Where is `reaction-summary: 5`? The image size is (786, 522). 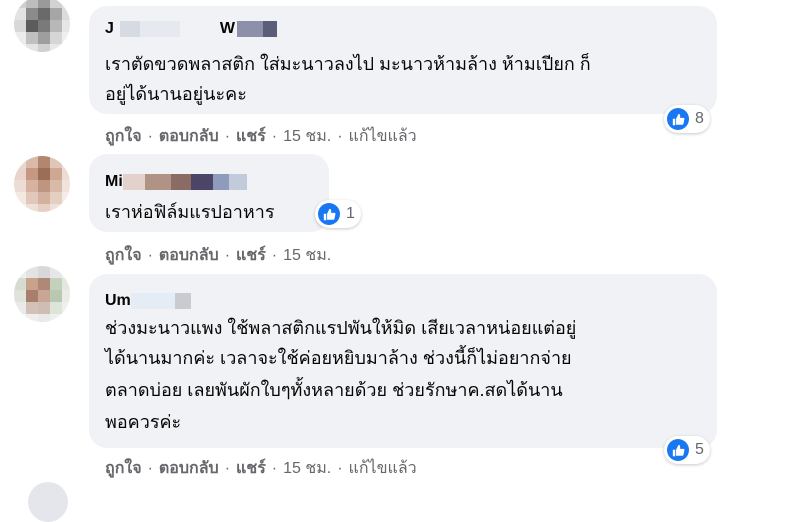 reaction-summary: 5 is located at coordinates (687, 450).